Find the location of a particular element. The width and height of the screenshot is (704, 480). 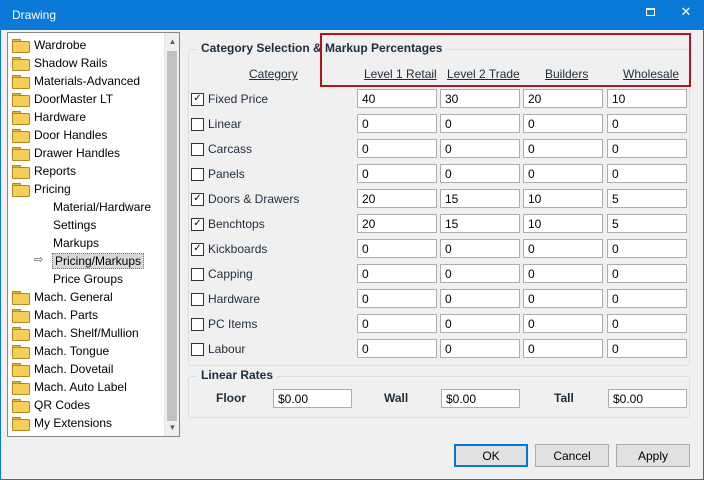

apply-button: Apply is located at coordinates (653, 455).